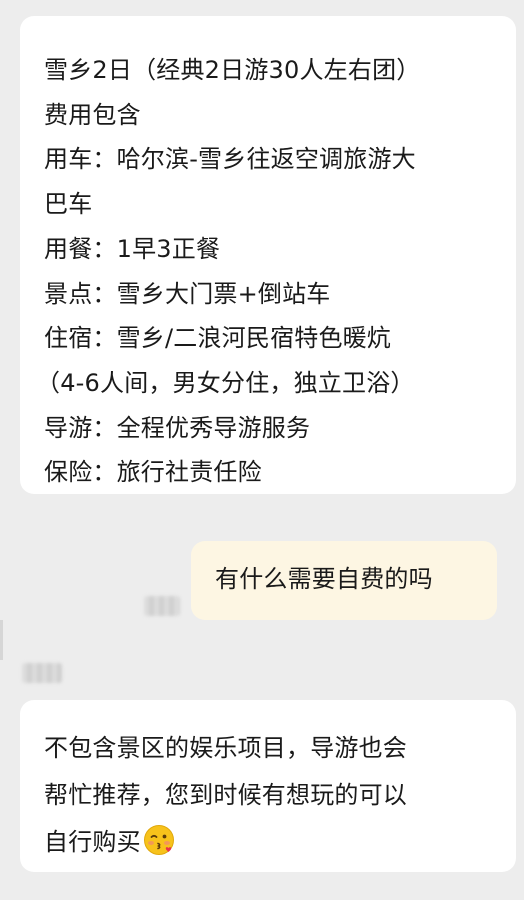  What do you see at coordinates (225, 382) in the screenshot?
I see `message-line: （4-6人间，男女分住，独立卫浴）` at bounding box center [225, 382].